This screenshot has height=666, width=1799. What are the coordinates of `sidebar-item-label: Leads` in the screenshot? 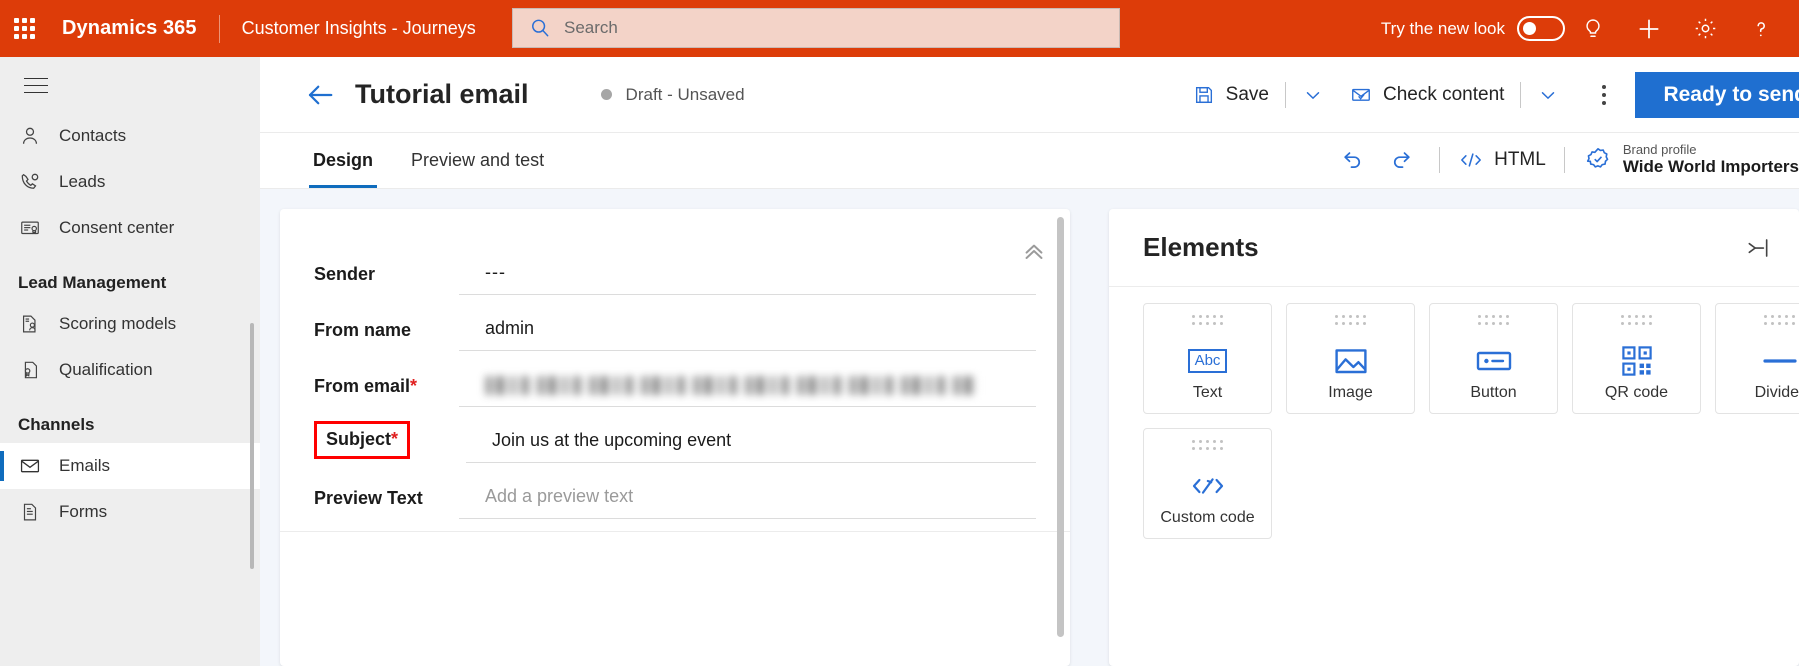 It's located at (82, 181).